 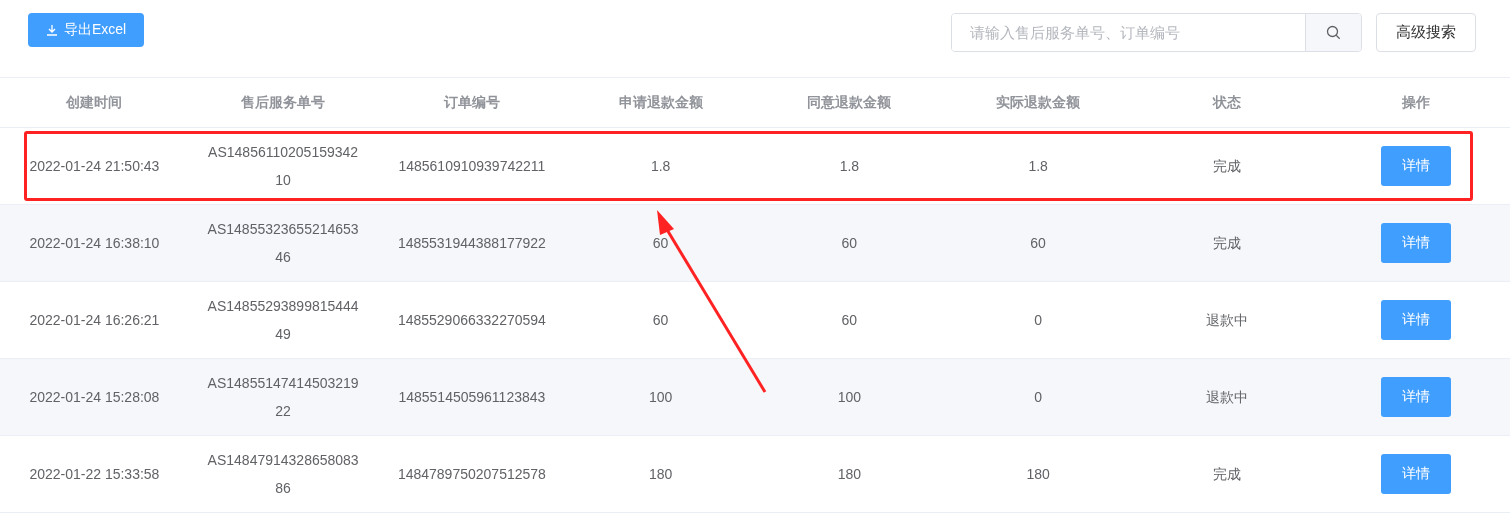 What do you see at coordinates (283, 166) in the screenshot?
I see `table-cell-text: AS1485611020515934210` at bounding box center [283, 166].